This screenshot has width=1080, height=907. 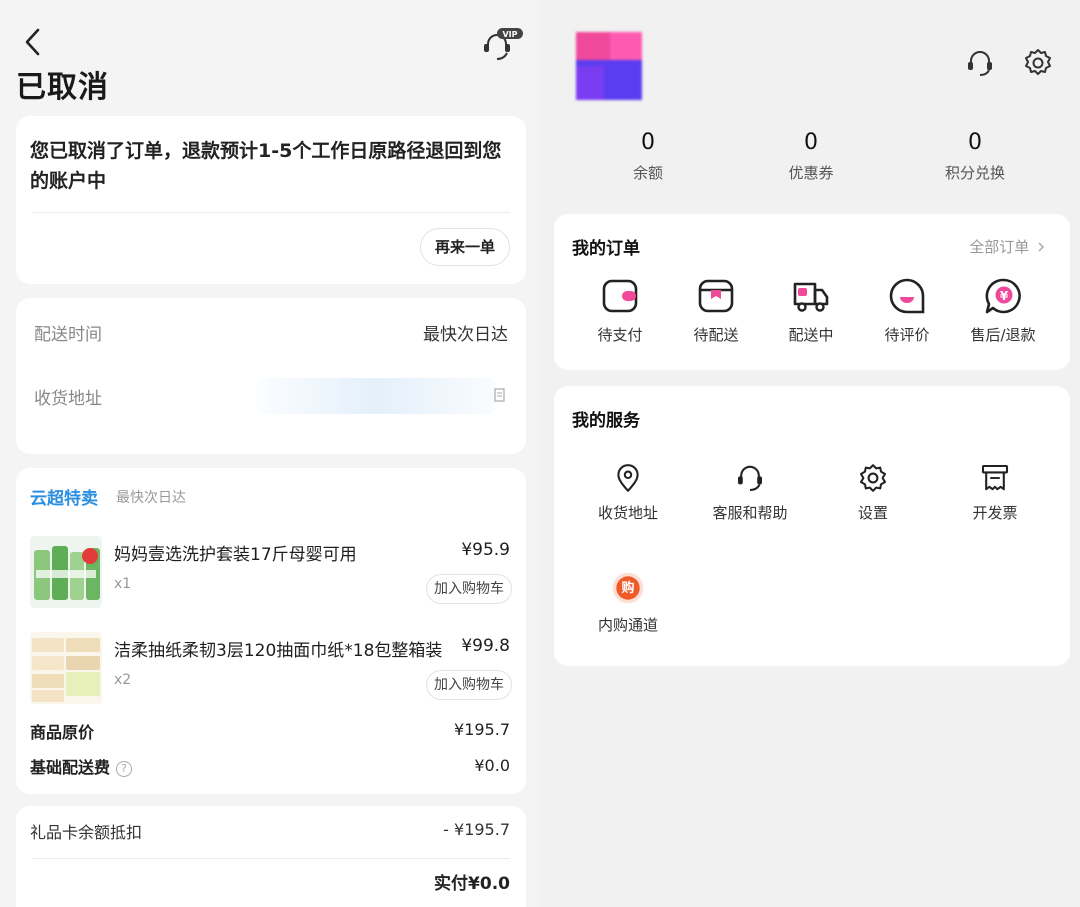 What do you see at coordinates (750, 513) in the screenshot?
I see `tile-label: 客服和帮助` at bounding box center [750, 513].